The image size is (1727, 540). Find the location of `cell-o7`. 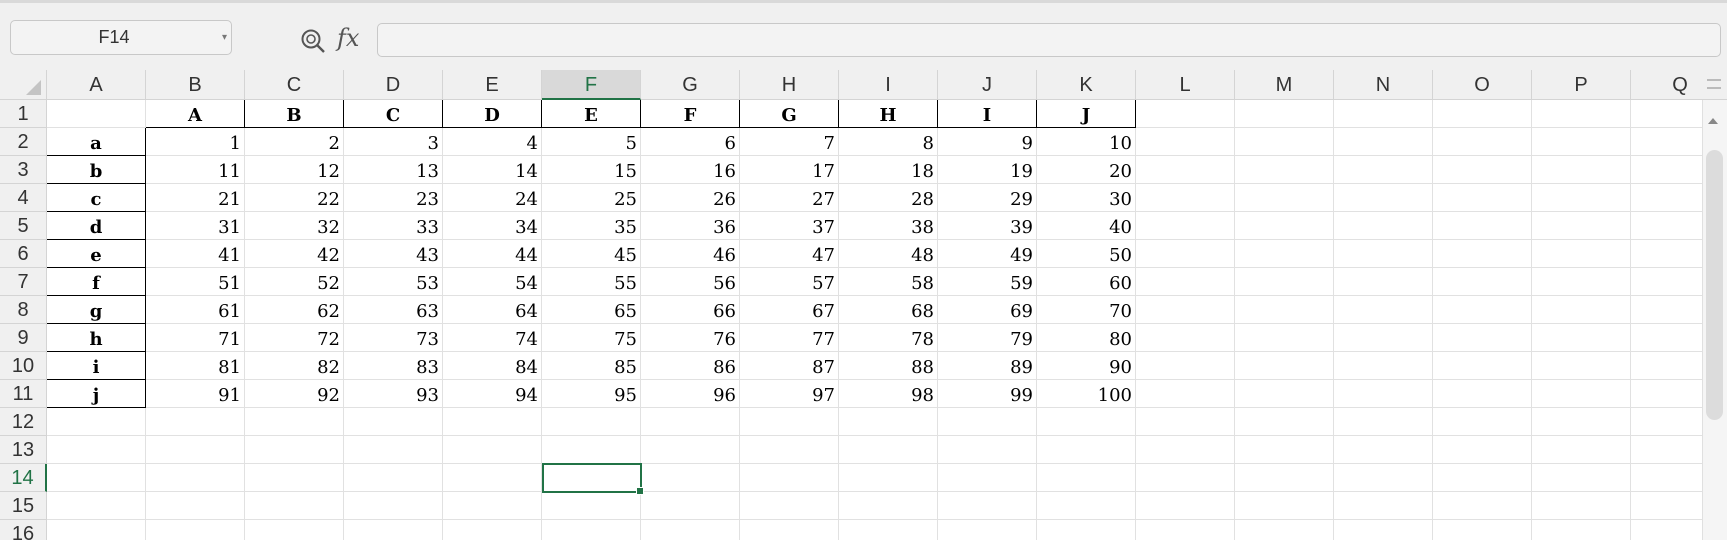

cell-o7 is located at coordinates (1482, 282).